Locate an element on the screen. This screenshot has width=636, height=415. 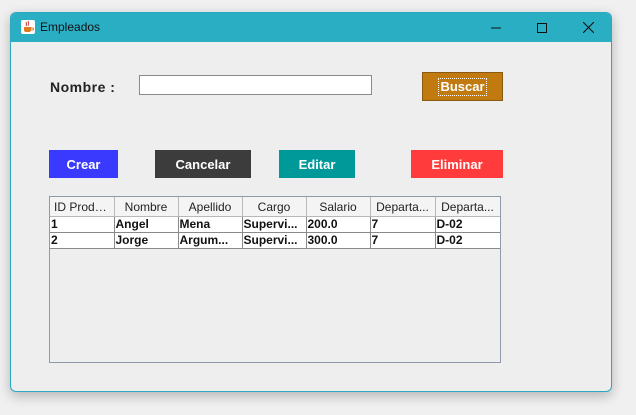
table-cell: Mena is located at coordinates (210, 224).